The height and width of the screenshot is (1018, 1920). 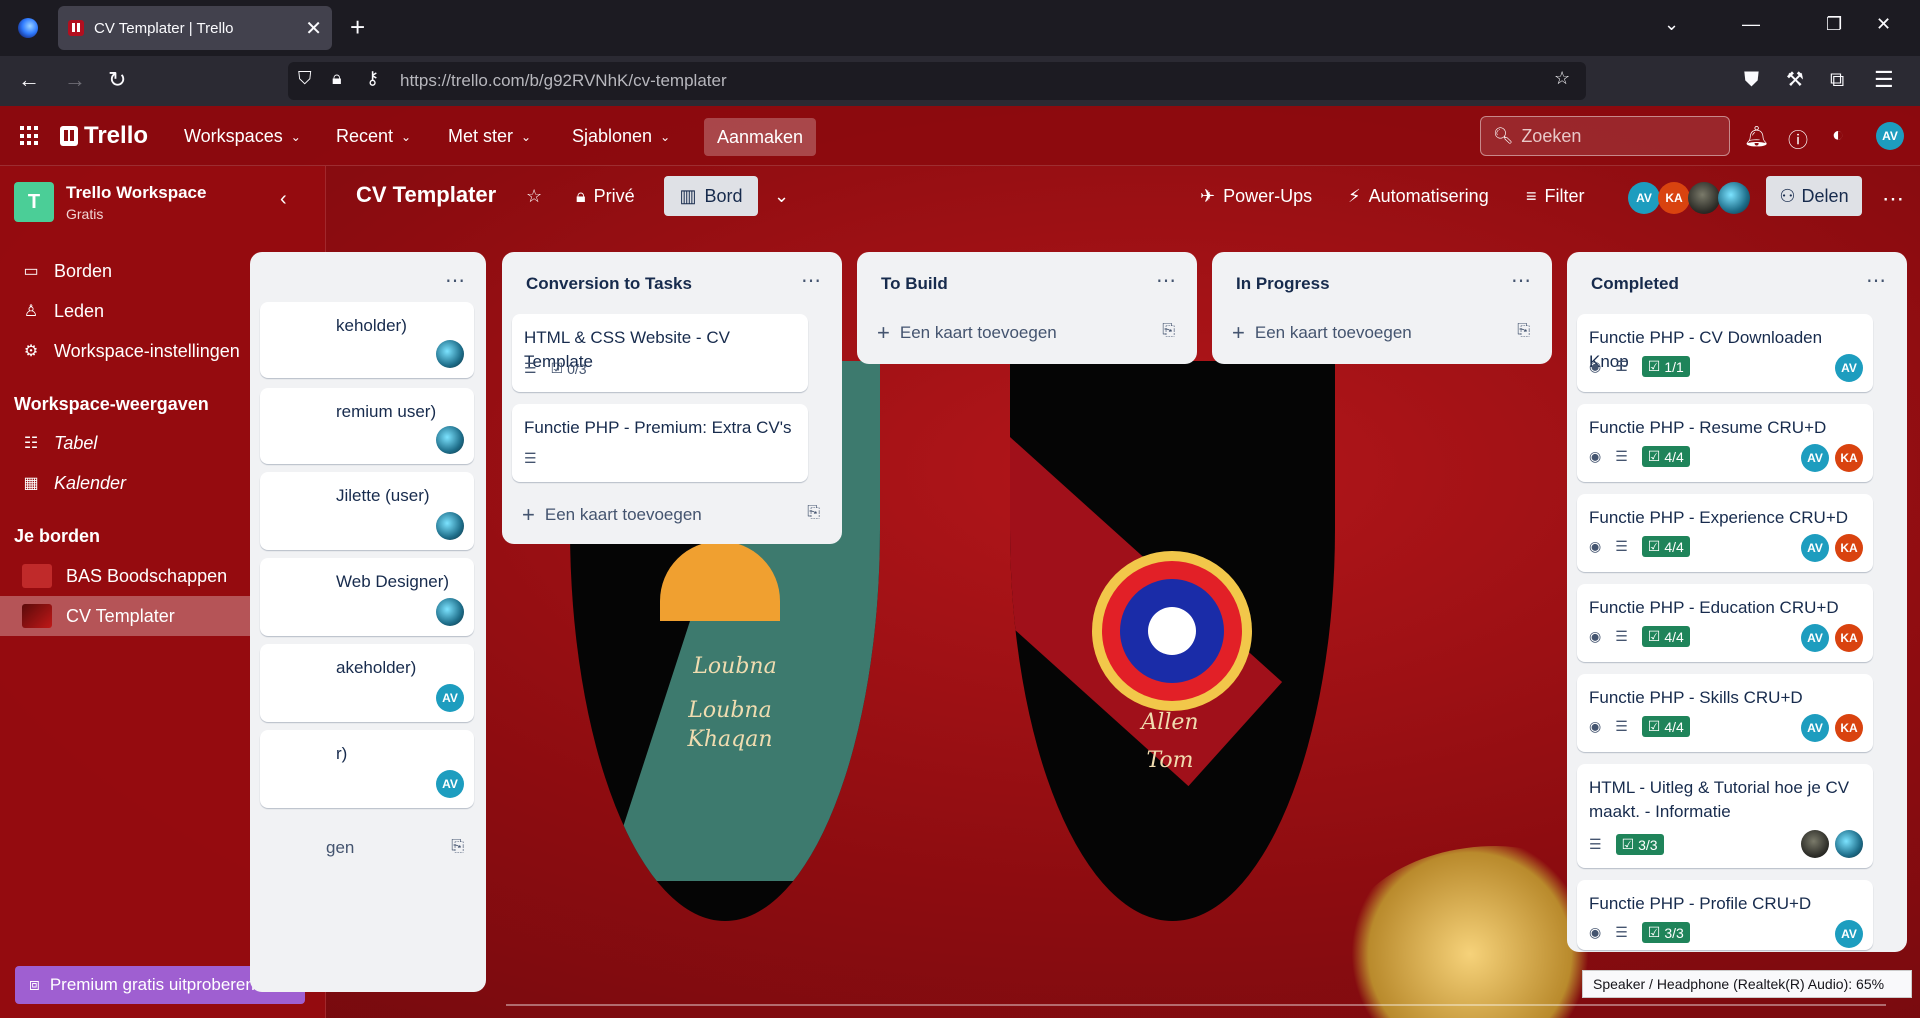 I want to click on theme-icon: ◐, so click(x=1838, y=135).